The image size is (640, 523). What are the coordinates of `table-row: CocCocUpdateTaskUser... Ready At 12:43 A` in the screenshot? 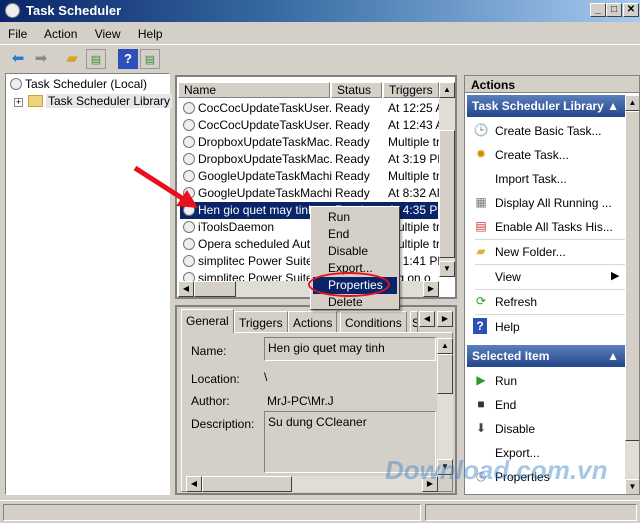 It's located at (310, 125).